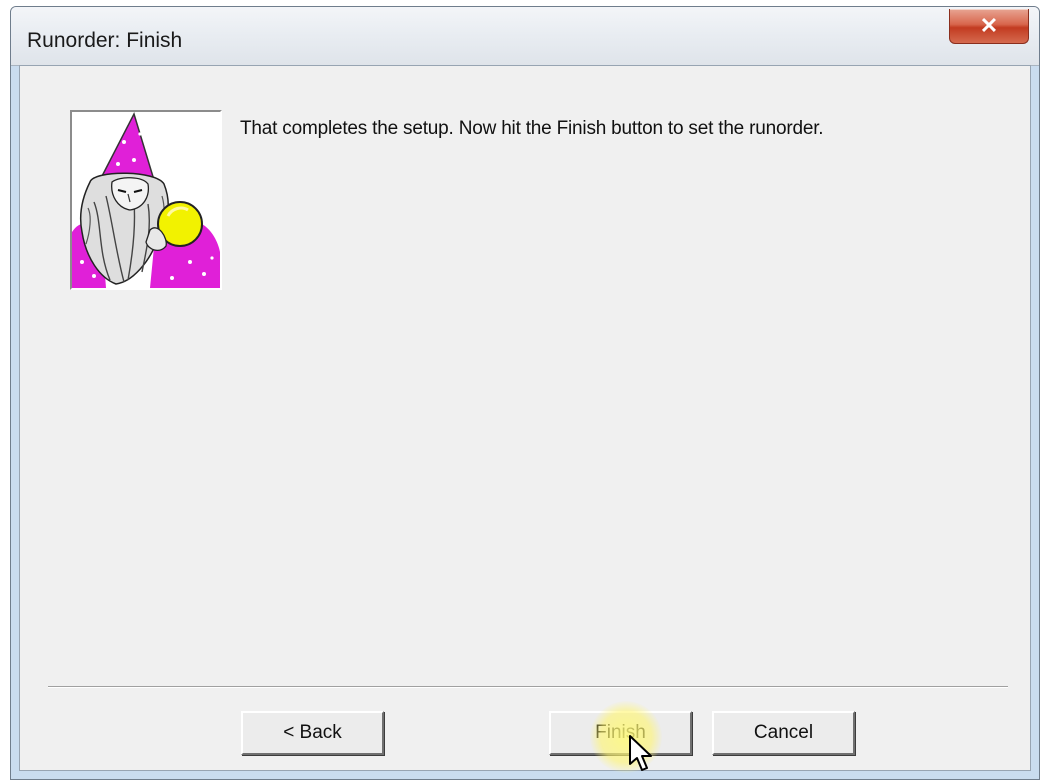  Describe the element at coordinates (312, 733) in the screenshot. I see `back-button: < Back` at that location.